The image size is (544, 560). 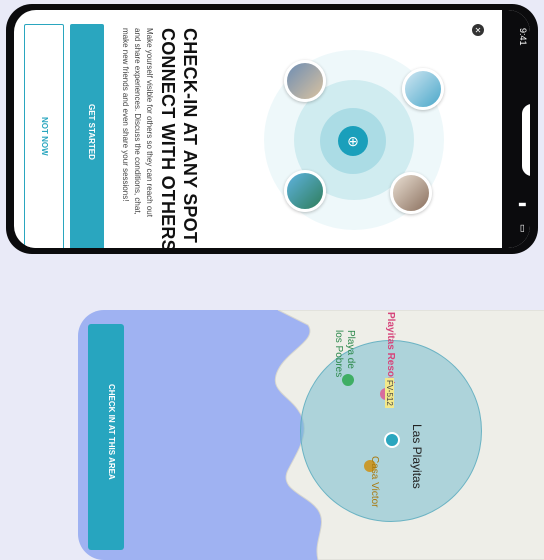 What do you see at coordinates (523, 204) in the screenshot?
I see `signal-icon: ▮` at bounding box center [523, 204].